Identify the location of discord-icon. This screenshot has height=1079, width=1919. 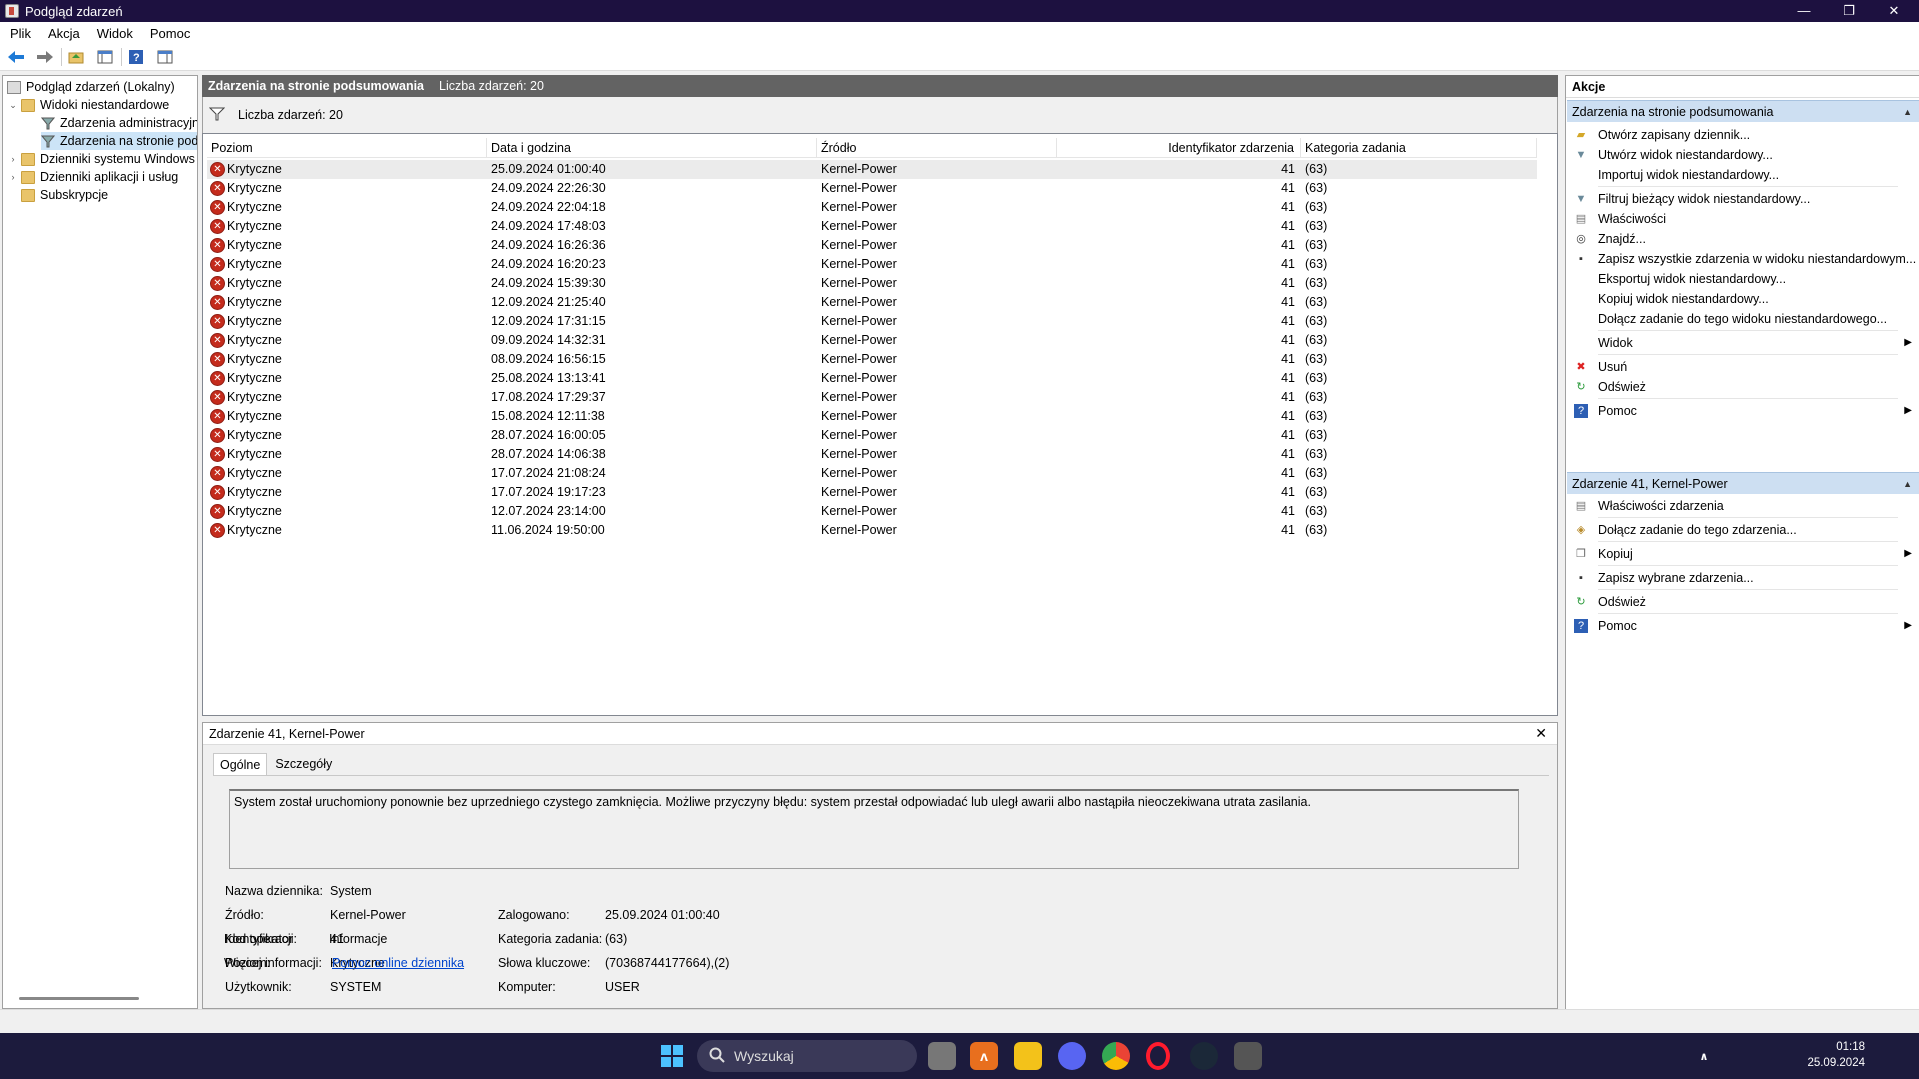
(1072, 1056).